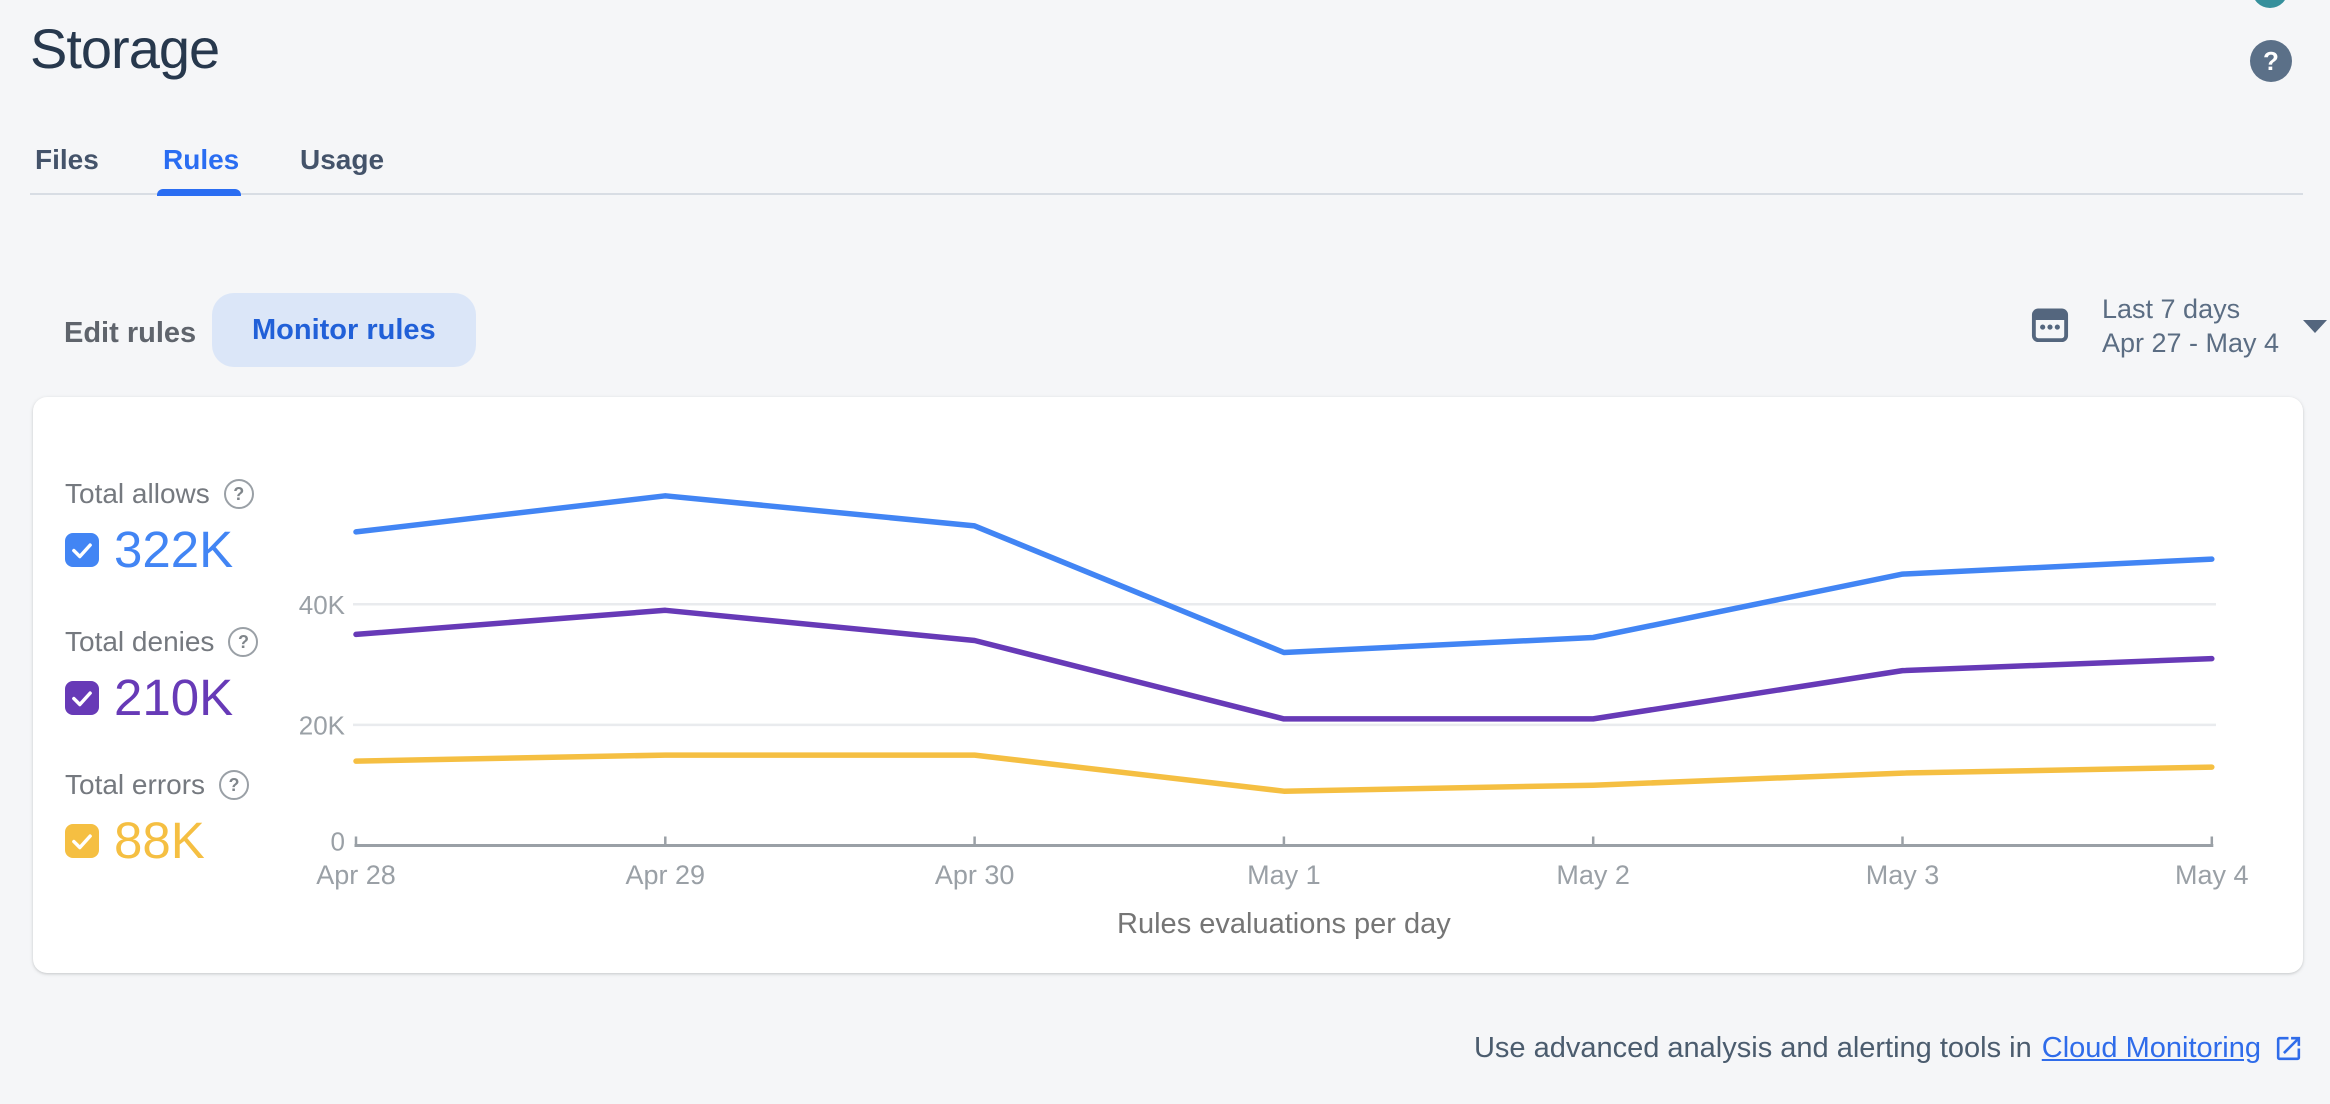  What do you see at coordinates (2212, 875) in the screenshot?
I see `svg-text: May 4` at bounding box center [2212, 875].